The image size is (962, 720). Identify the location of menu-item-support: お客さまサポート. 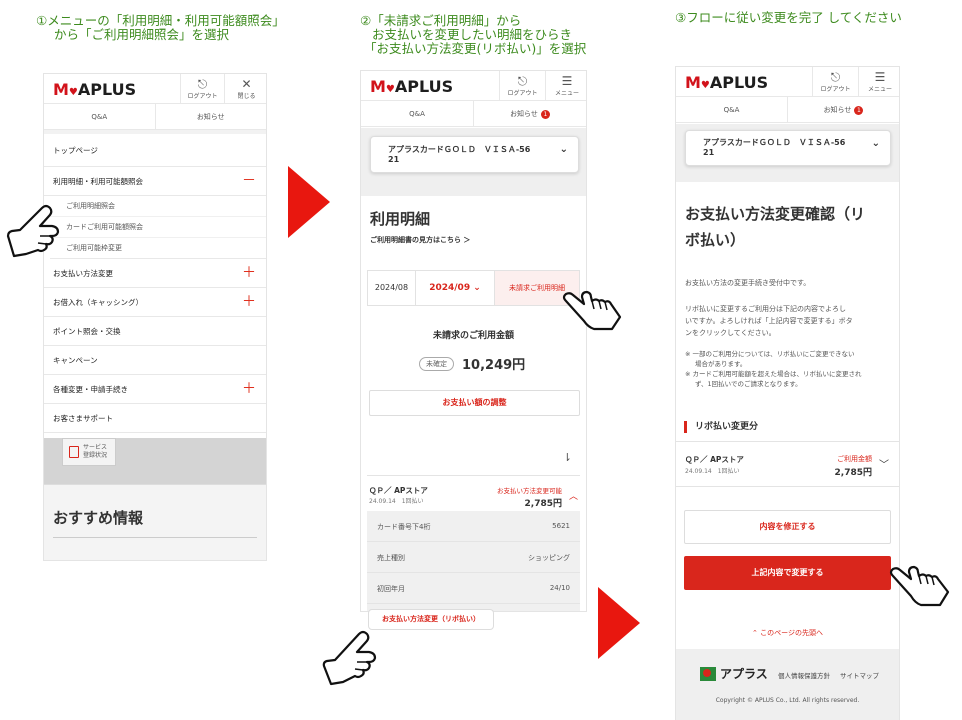
(155, 418).